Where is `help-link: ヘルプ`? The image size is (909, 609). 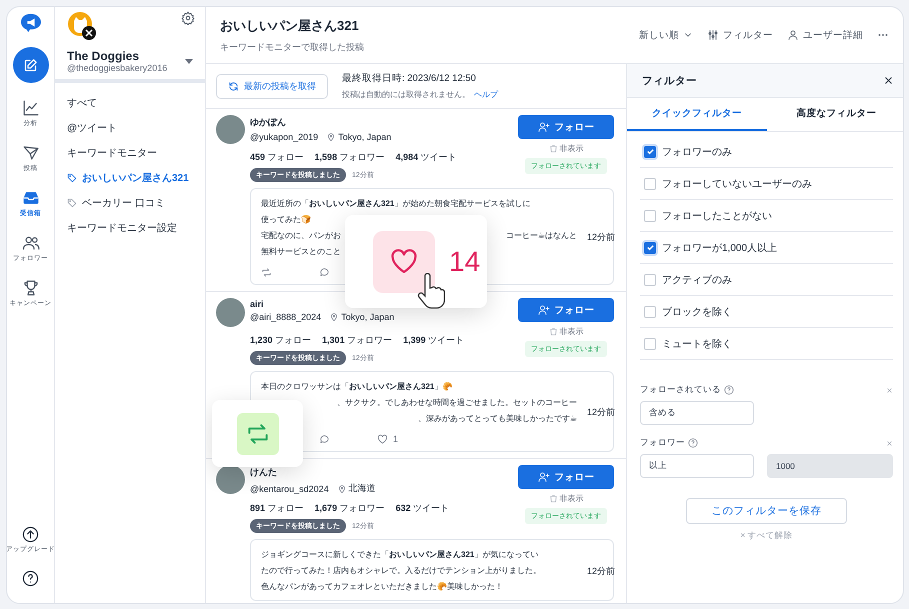 help-link: ヘルプ is located at coordinates (486, 94).